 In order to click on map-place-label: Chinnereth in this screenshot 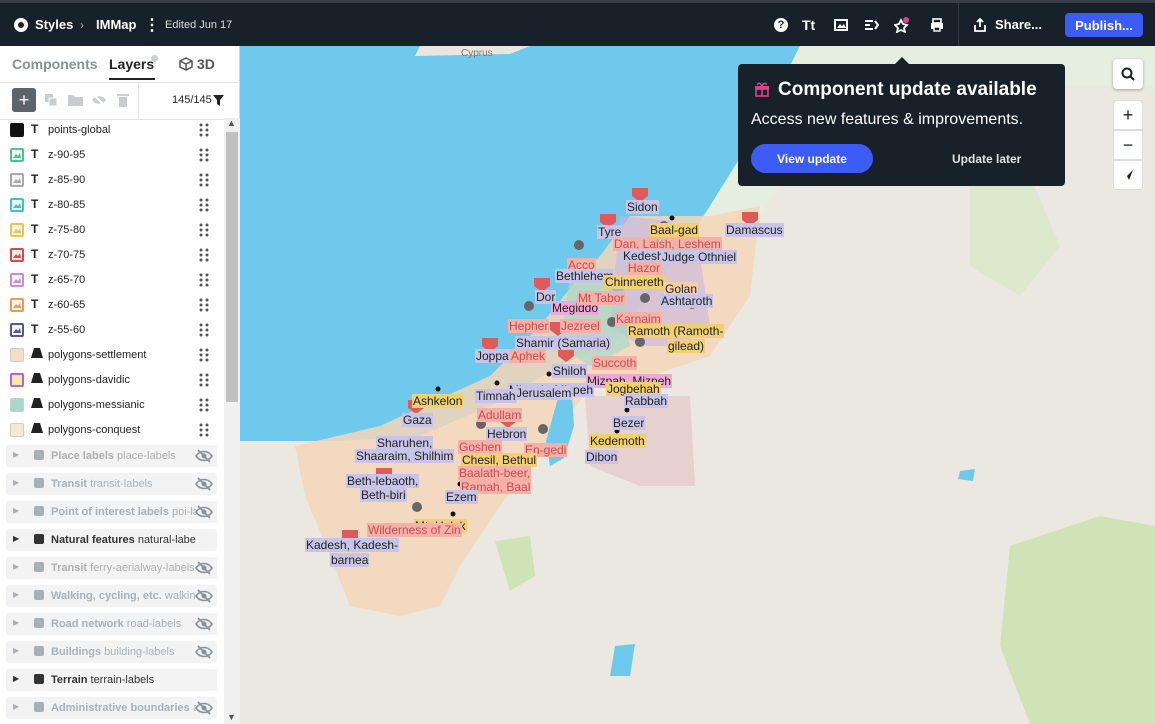, I will do `click(634, 282)`.